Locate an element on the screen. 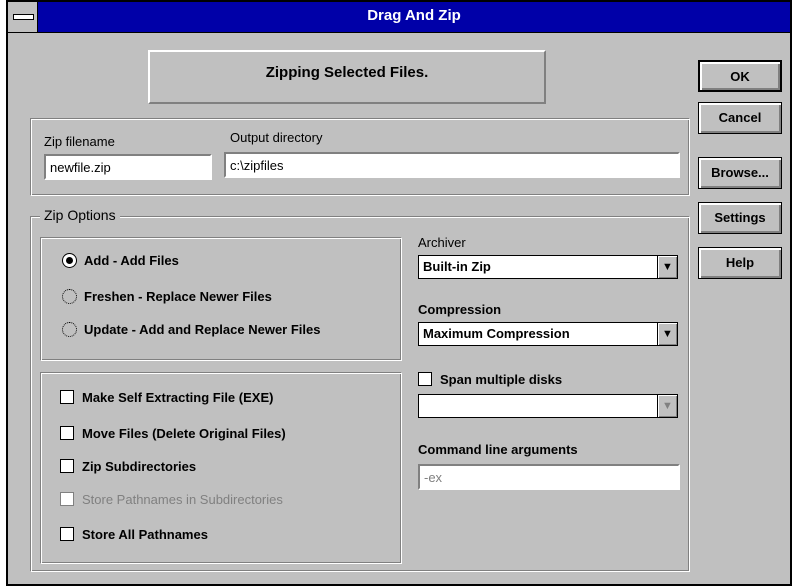 The width and height of the screenshot is (796, 586). radio-update is located at coordinates (69, 329).